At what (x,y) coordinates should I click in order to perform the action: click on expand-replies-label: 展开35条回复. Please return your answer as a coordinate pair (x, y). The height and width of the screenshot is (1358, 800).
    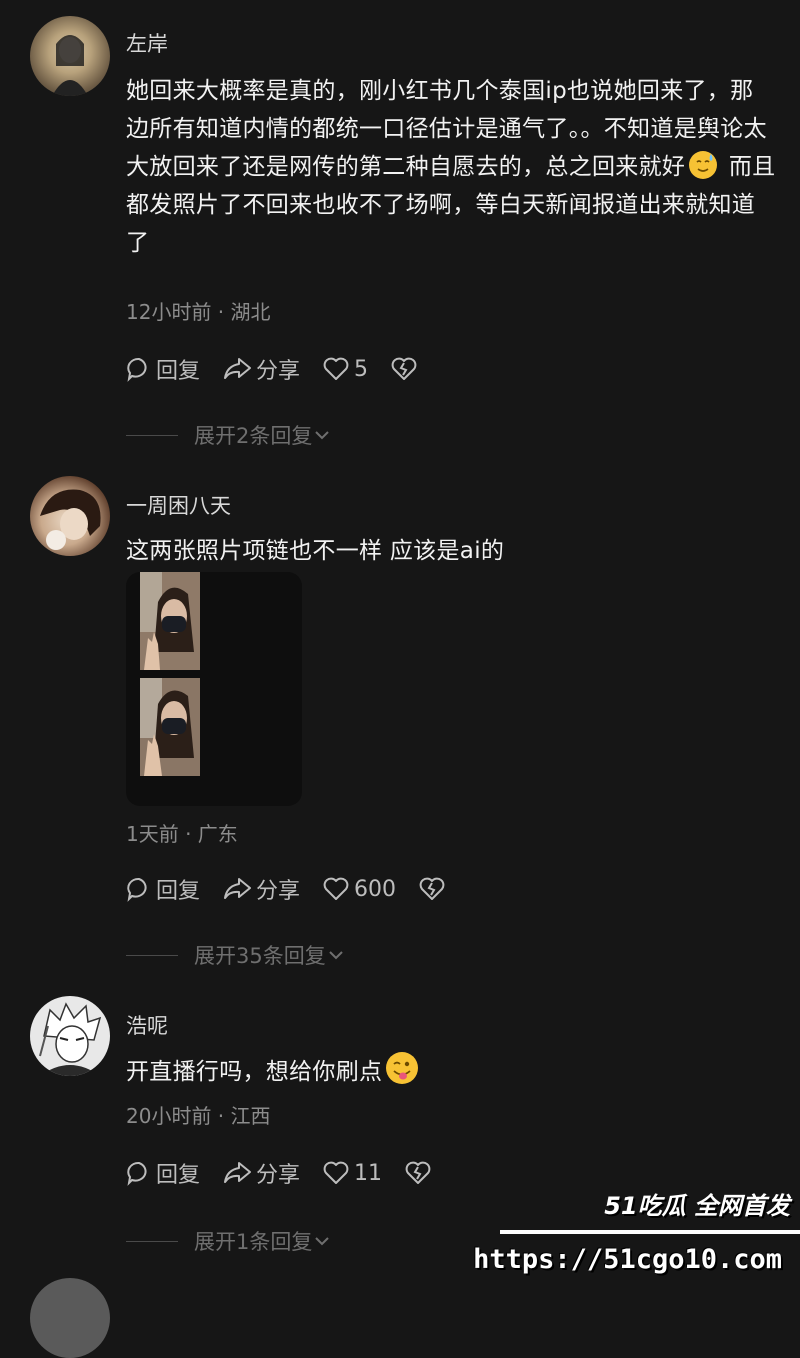
    Looking at the image, I should click on (260, 956).